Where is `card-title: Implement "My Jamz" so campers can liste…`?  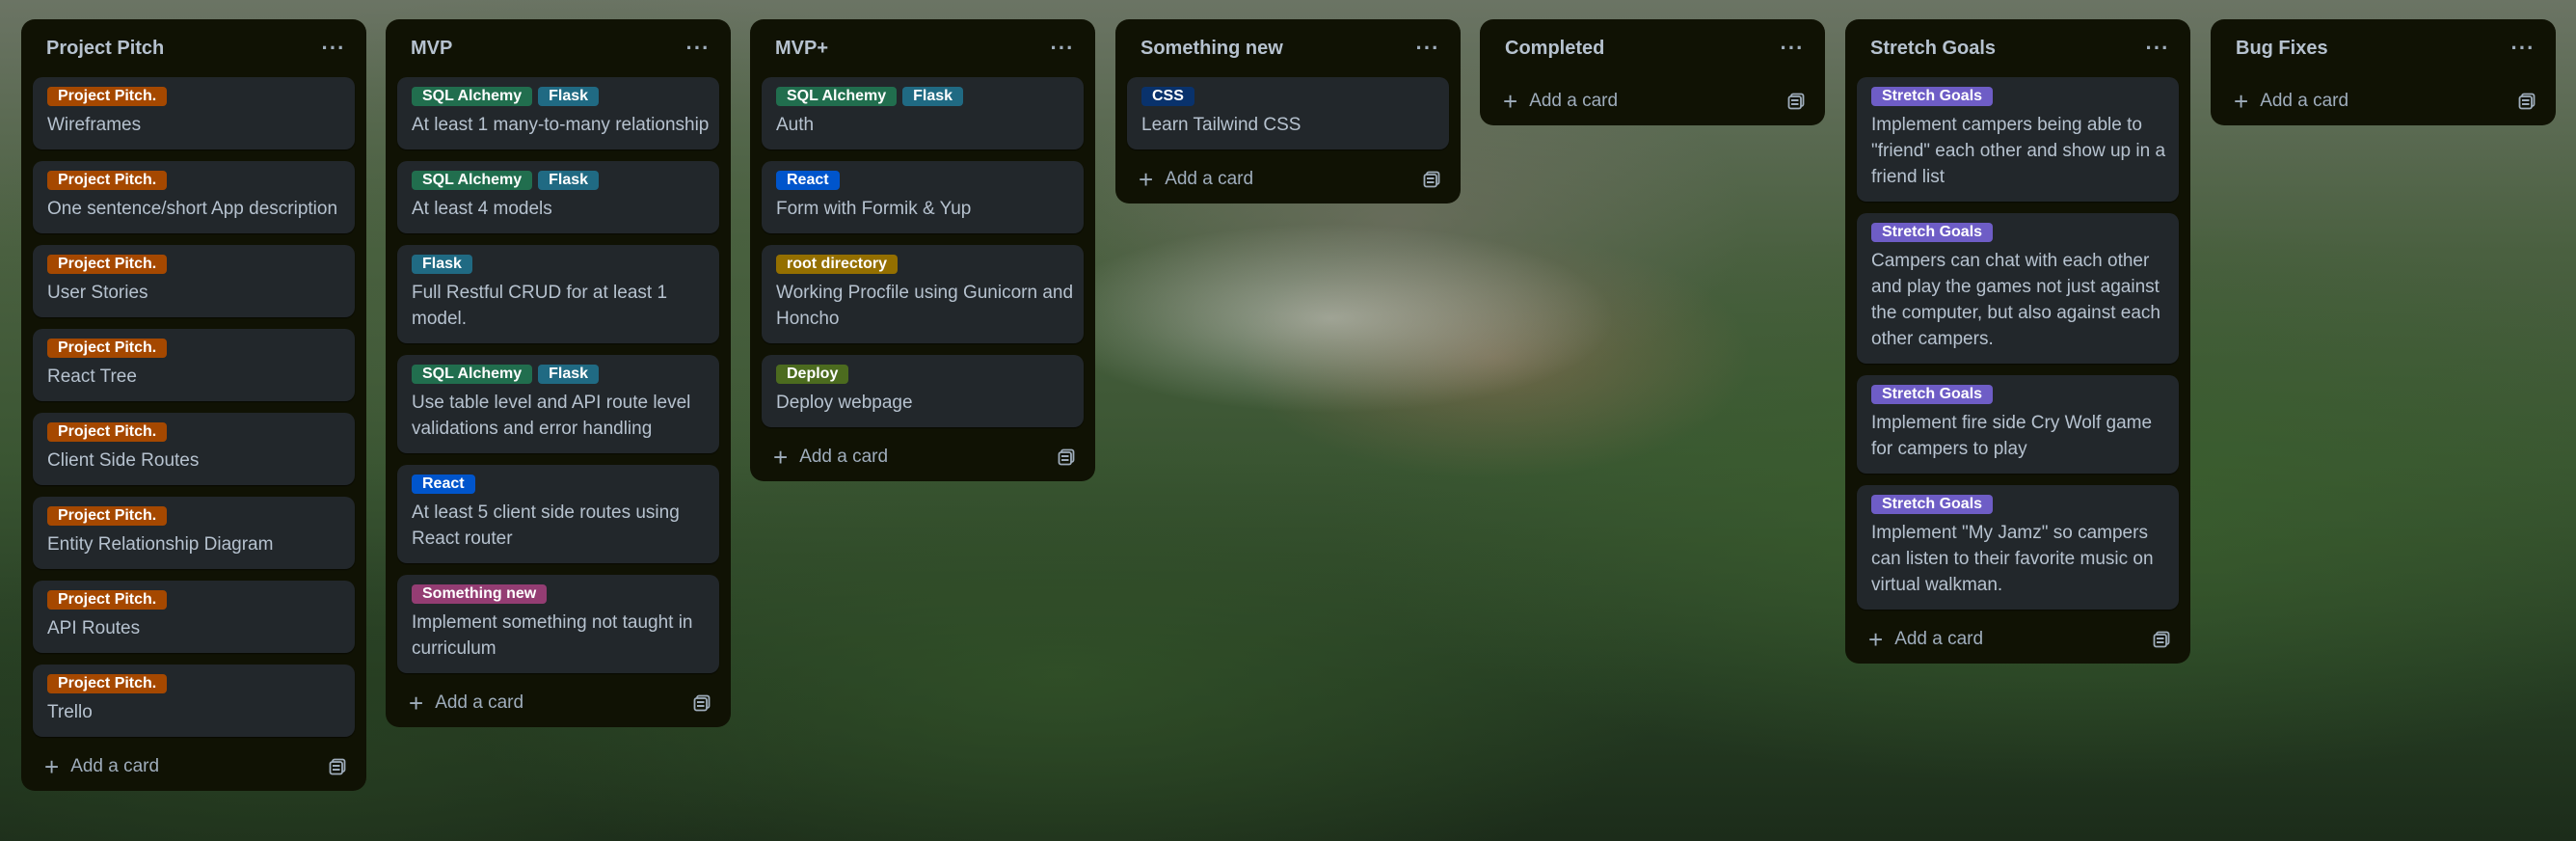
card-title: Implement "My Jamz" so campers can liste… is located at coordinates (2012, 559).